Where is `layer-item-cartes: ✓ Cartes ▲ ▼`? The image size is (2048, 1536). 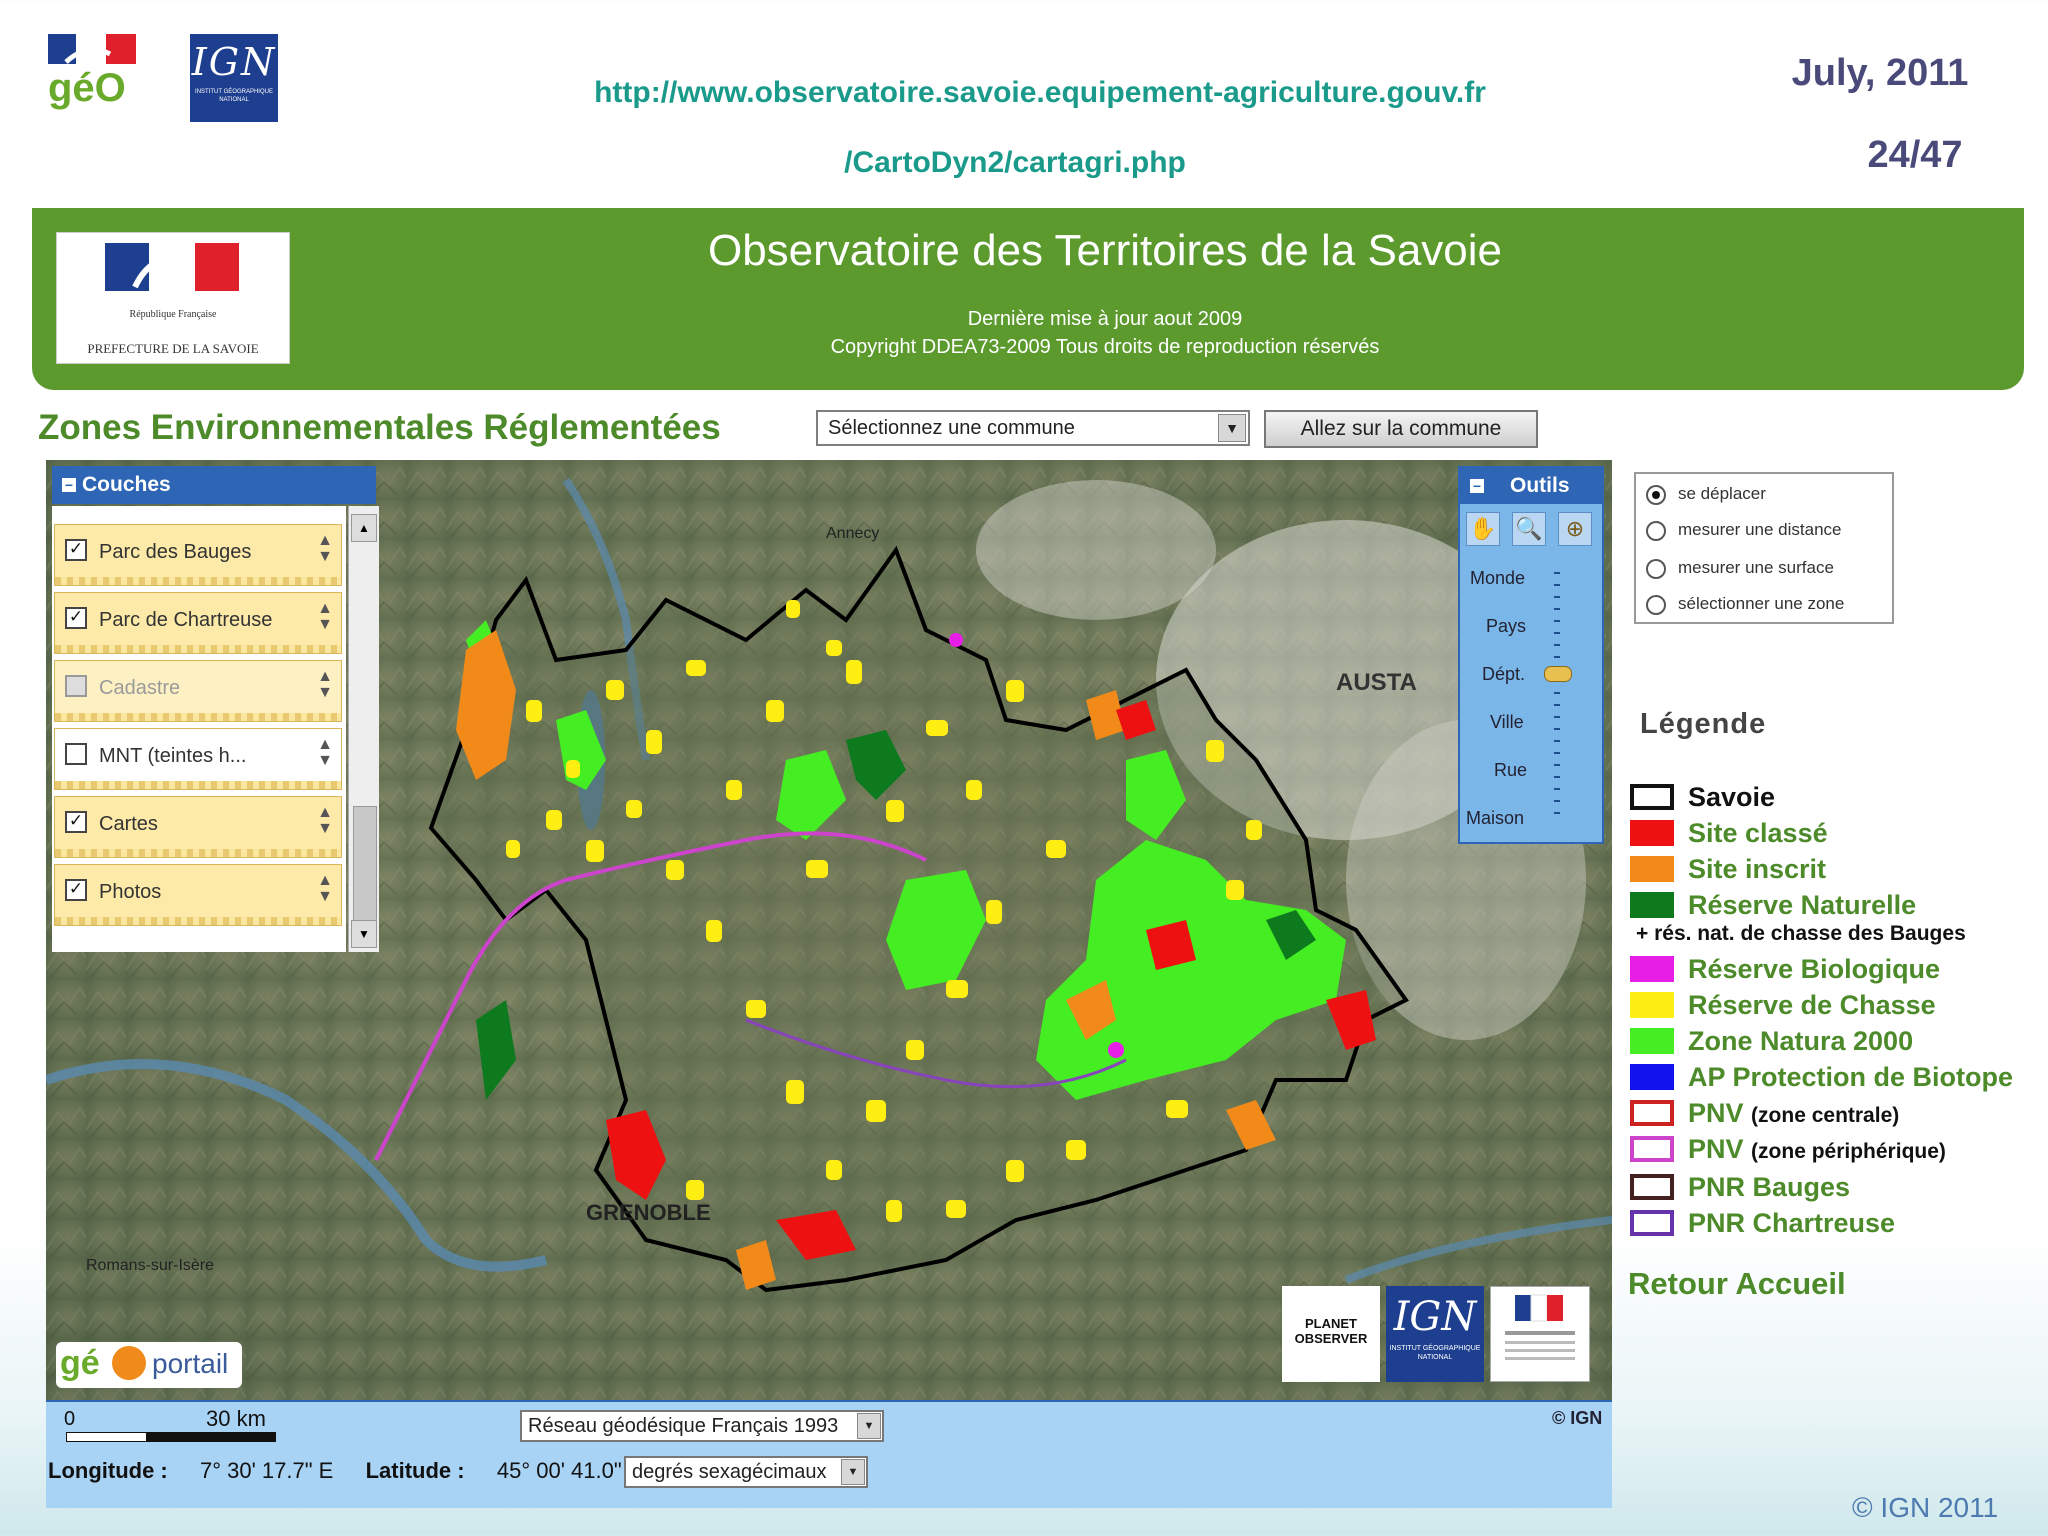 layer-item-cartes: ✓ Cartes ▲ ▼ is located at coordinates (198, 827).